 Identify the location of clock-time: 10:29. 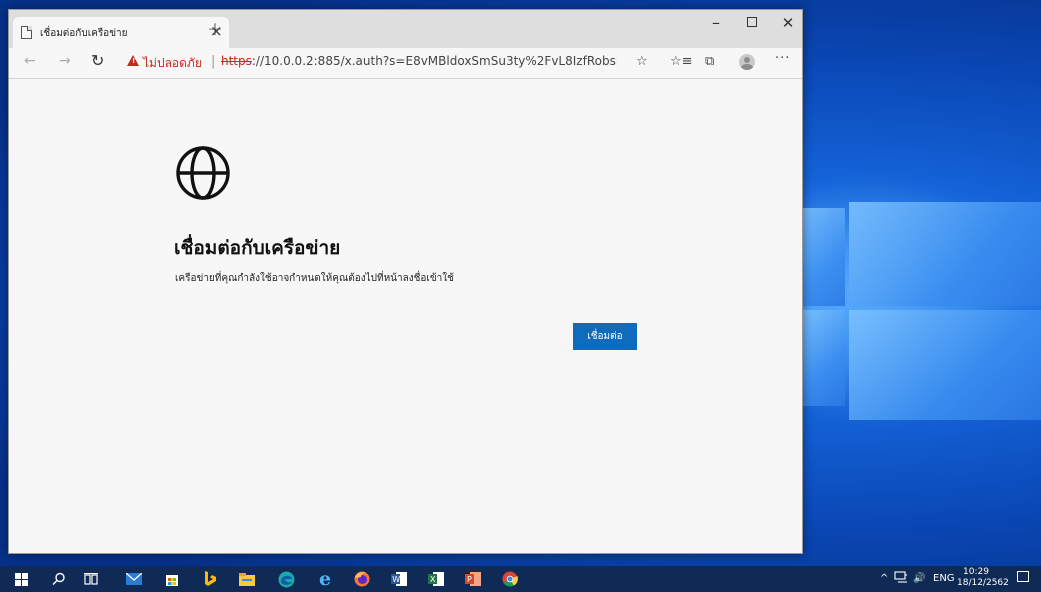
(976, 572).